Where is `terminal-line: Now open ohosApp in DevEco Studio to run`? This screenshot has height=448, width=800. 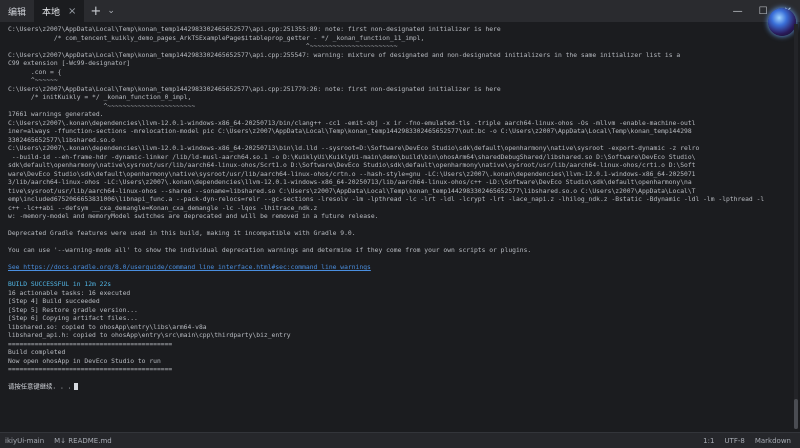 terminal-line: Now open ohosApp in DevEco Studio to run is located at coordinates (84, 361).